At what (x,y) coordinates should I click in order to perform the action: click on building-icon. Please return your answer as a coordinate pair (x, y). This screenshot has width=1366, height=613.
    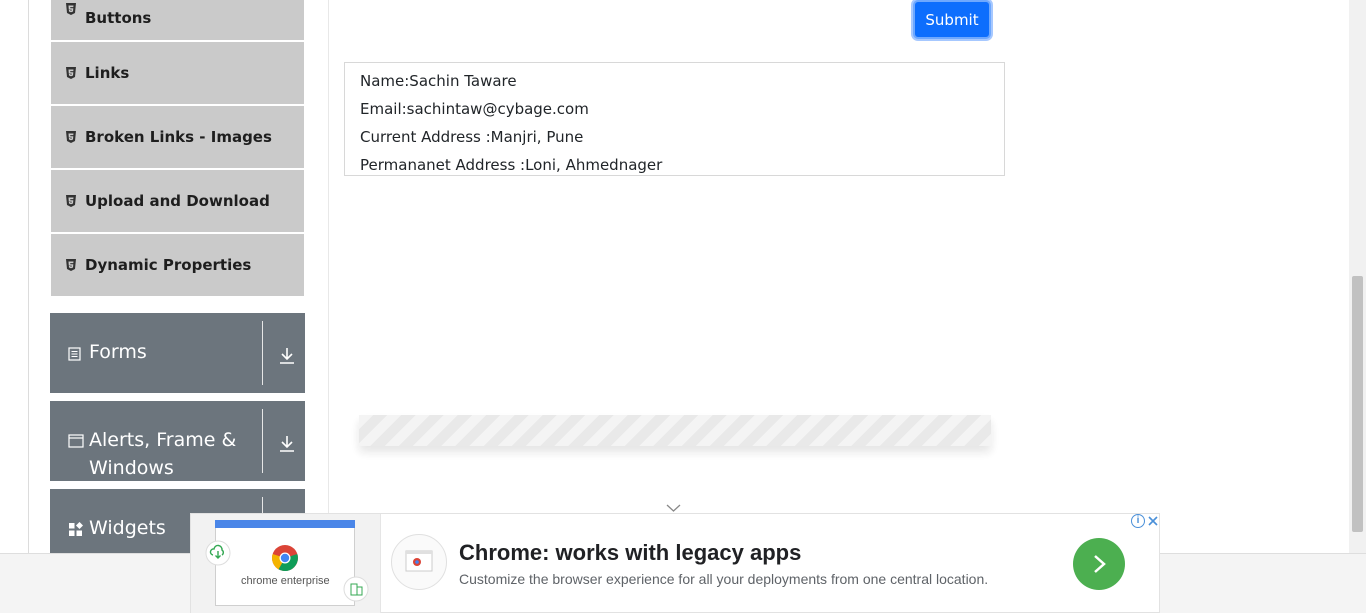
    Looking at the image, I should click on (356, 589).